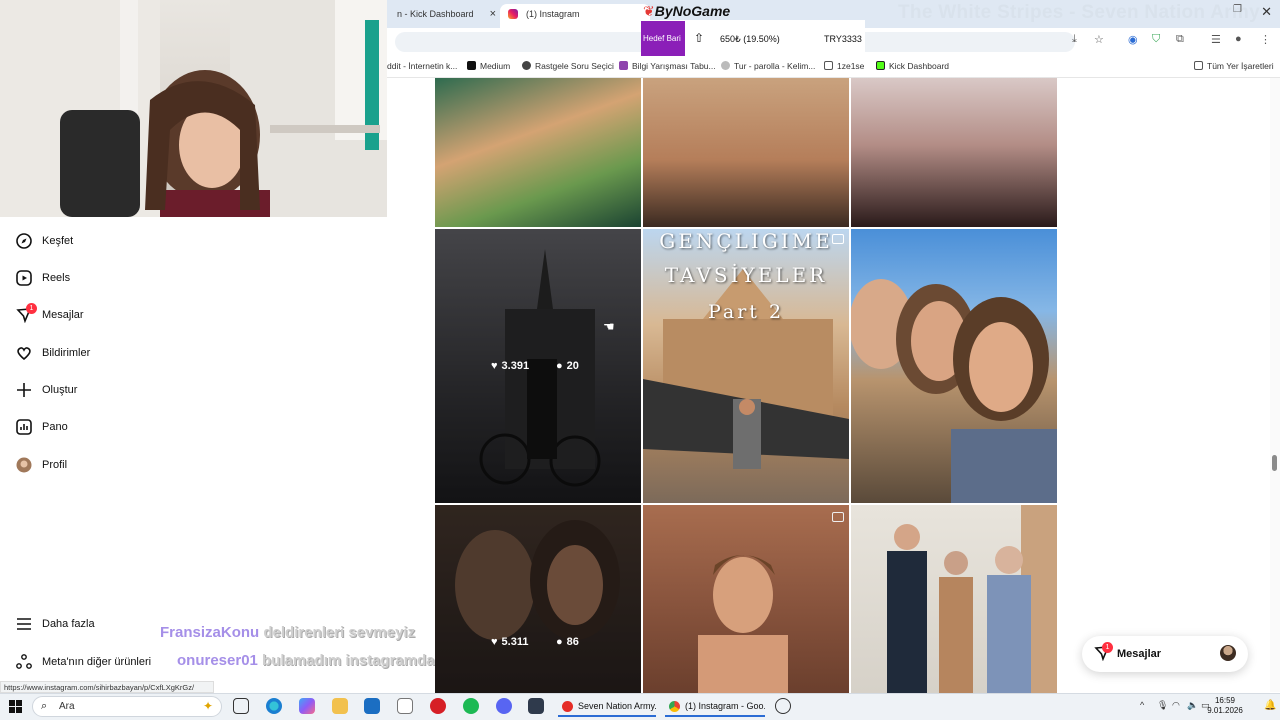 The image size is (1280, 720). Describe the element at coordinates (699, 38) in the screenshot. I see `arrow-up-icon: ⇧` at that location.